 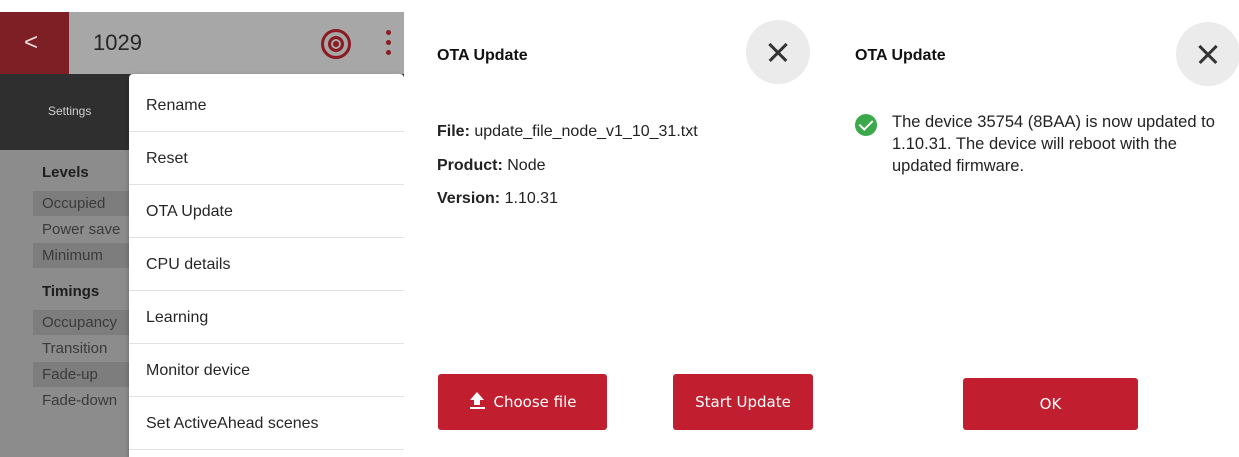 I want to click on menu-item-reset: Reset, so click(x=266, y=158).